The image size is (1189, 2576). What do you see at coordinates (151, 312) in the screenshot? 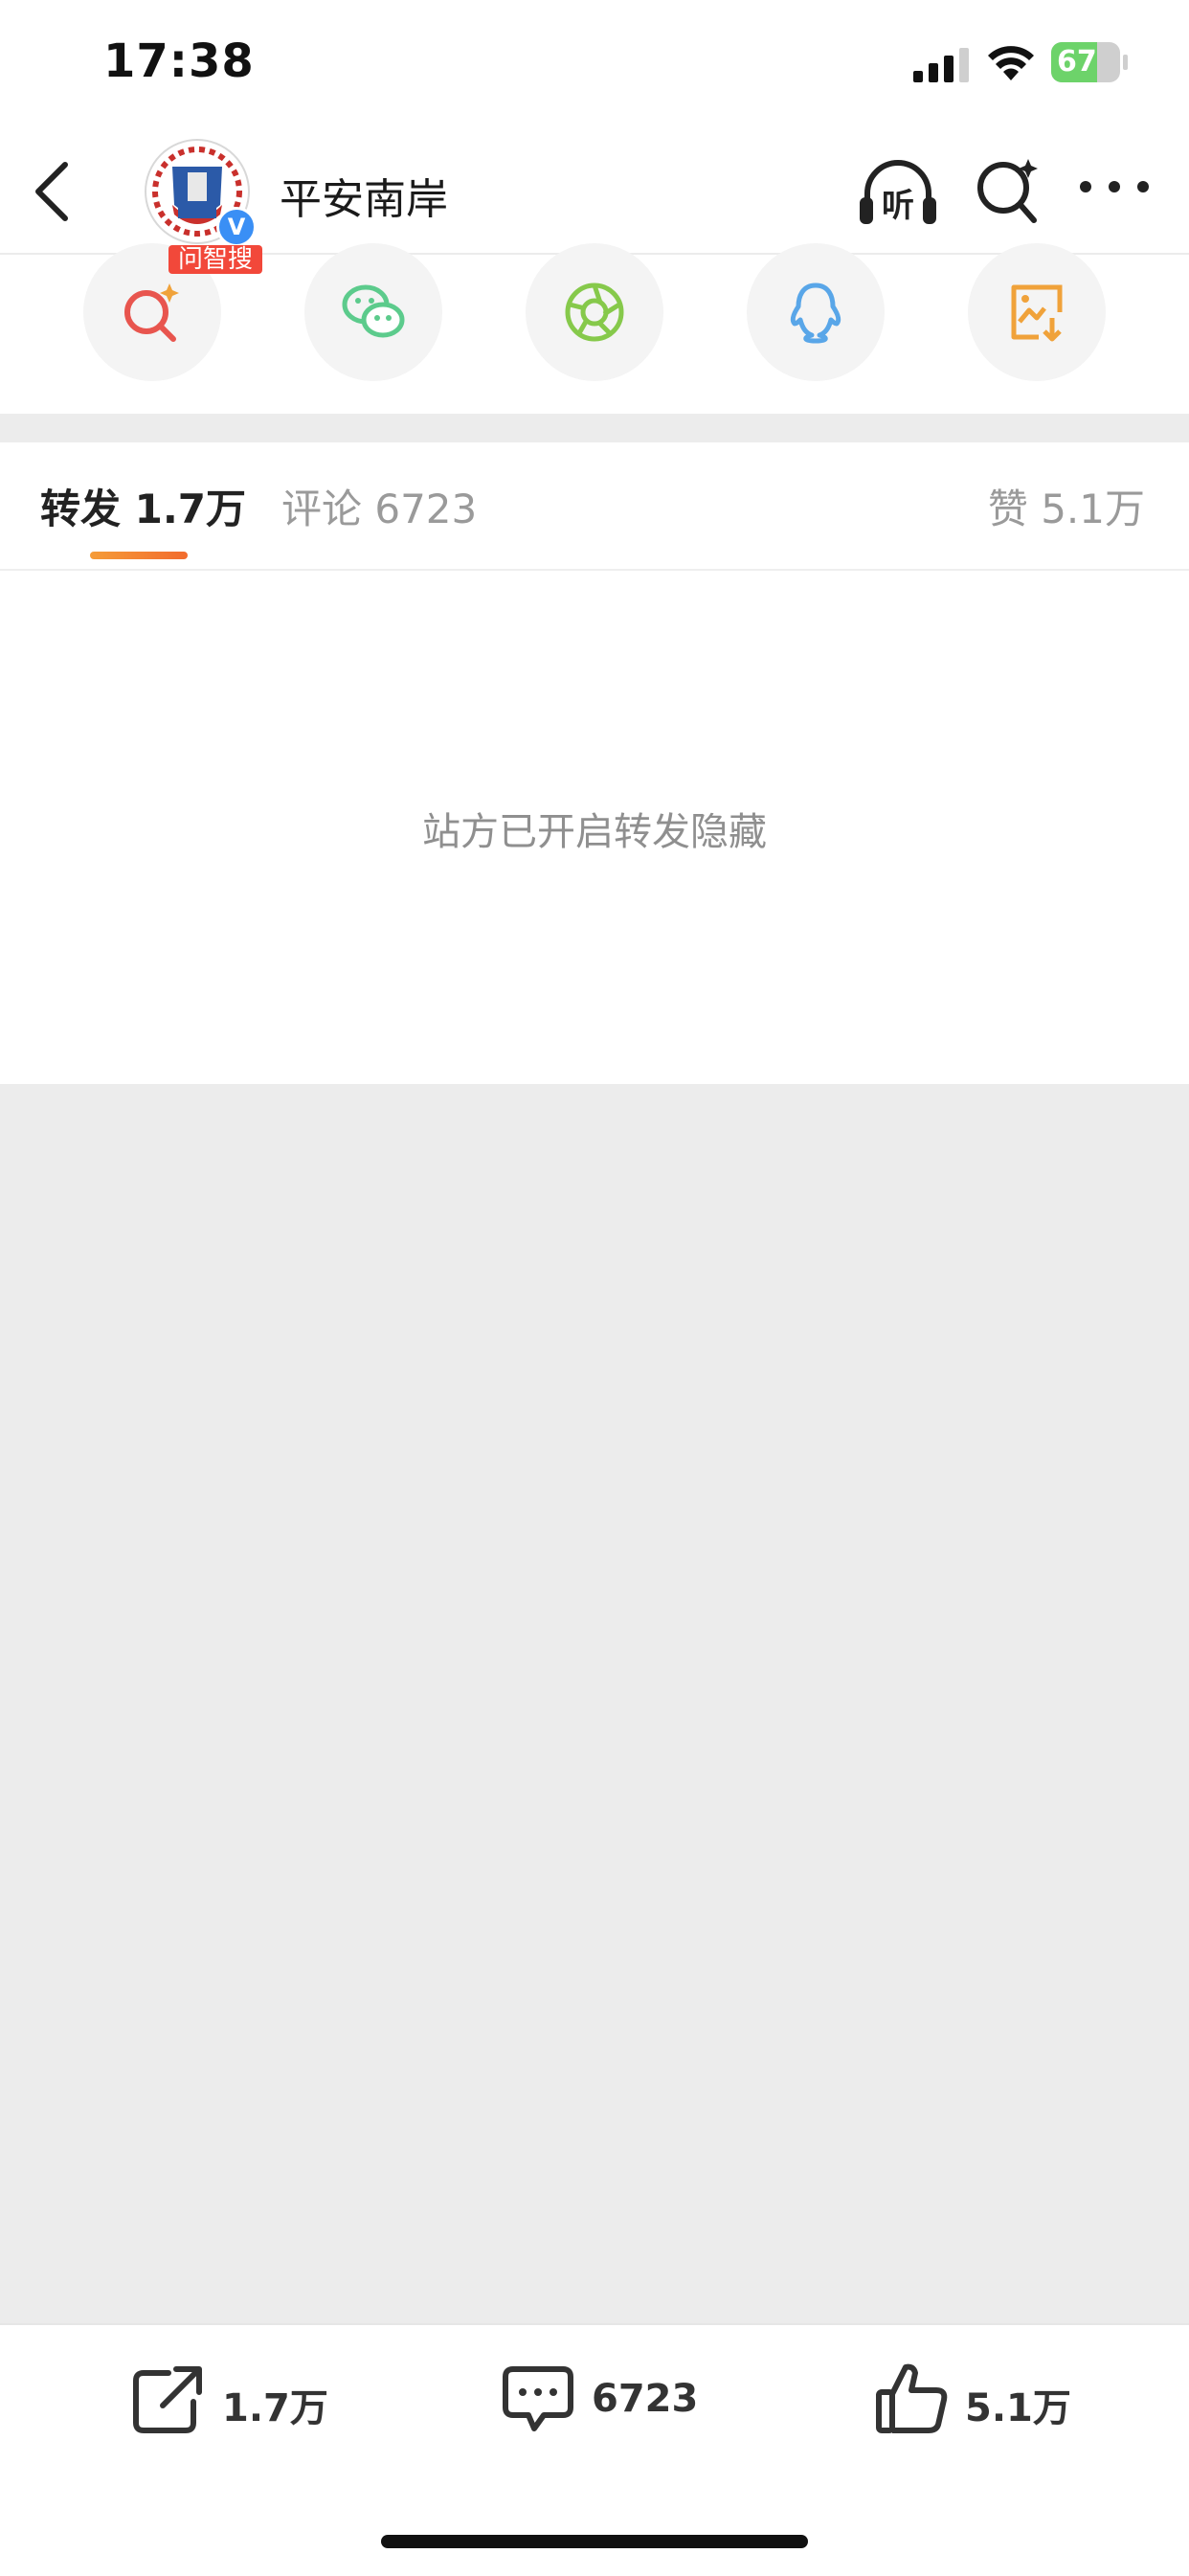
I see `zhisou-search-icon` at bounding box center [151, 312].